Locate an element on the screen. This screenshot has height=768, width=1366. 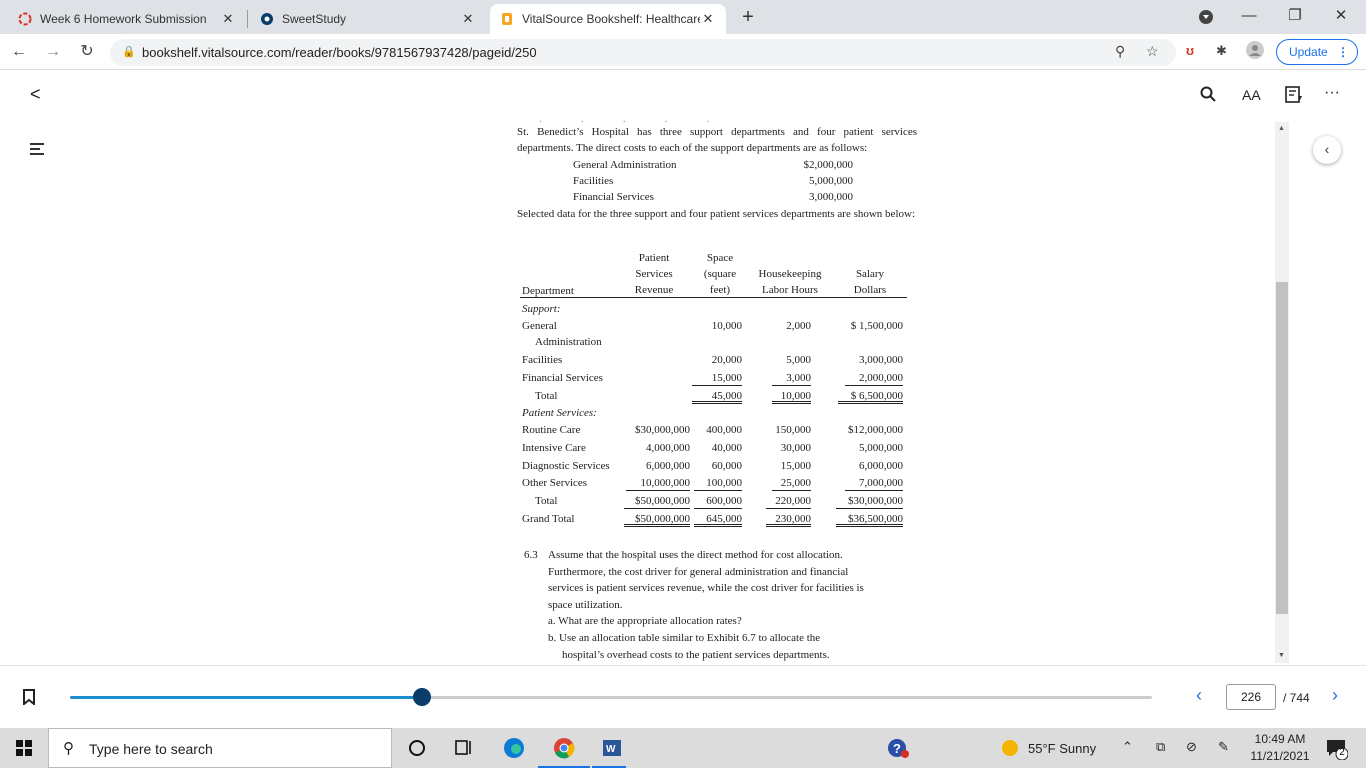
header-salary: Salary Dollars is located at coordinates (870, 282).